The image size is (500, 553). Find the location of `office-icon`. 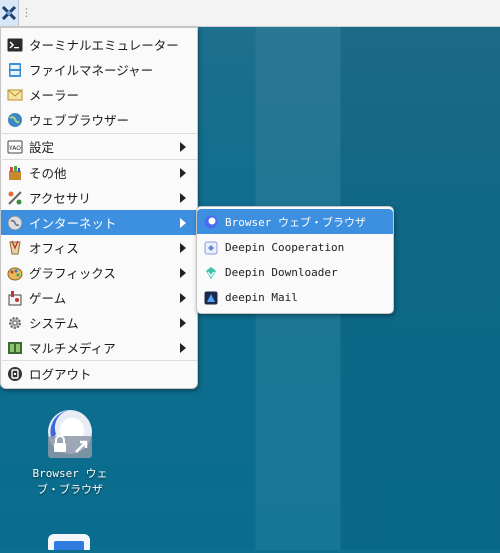

office-icon is located at coordinates (15, 248).